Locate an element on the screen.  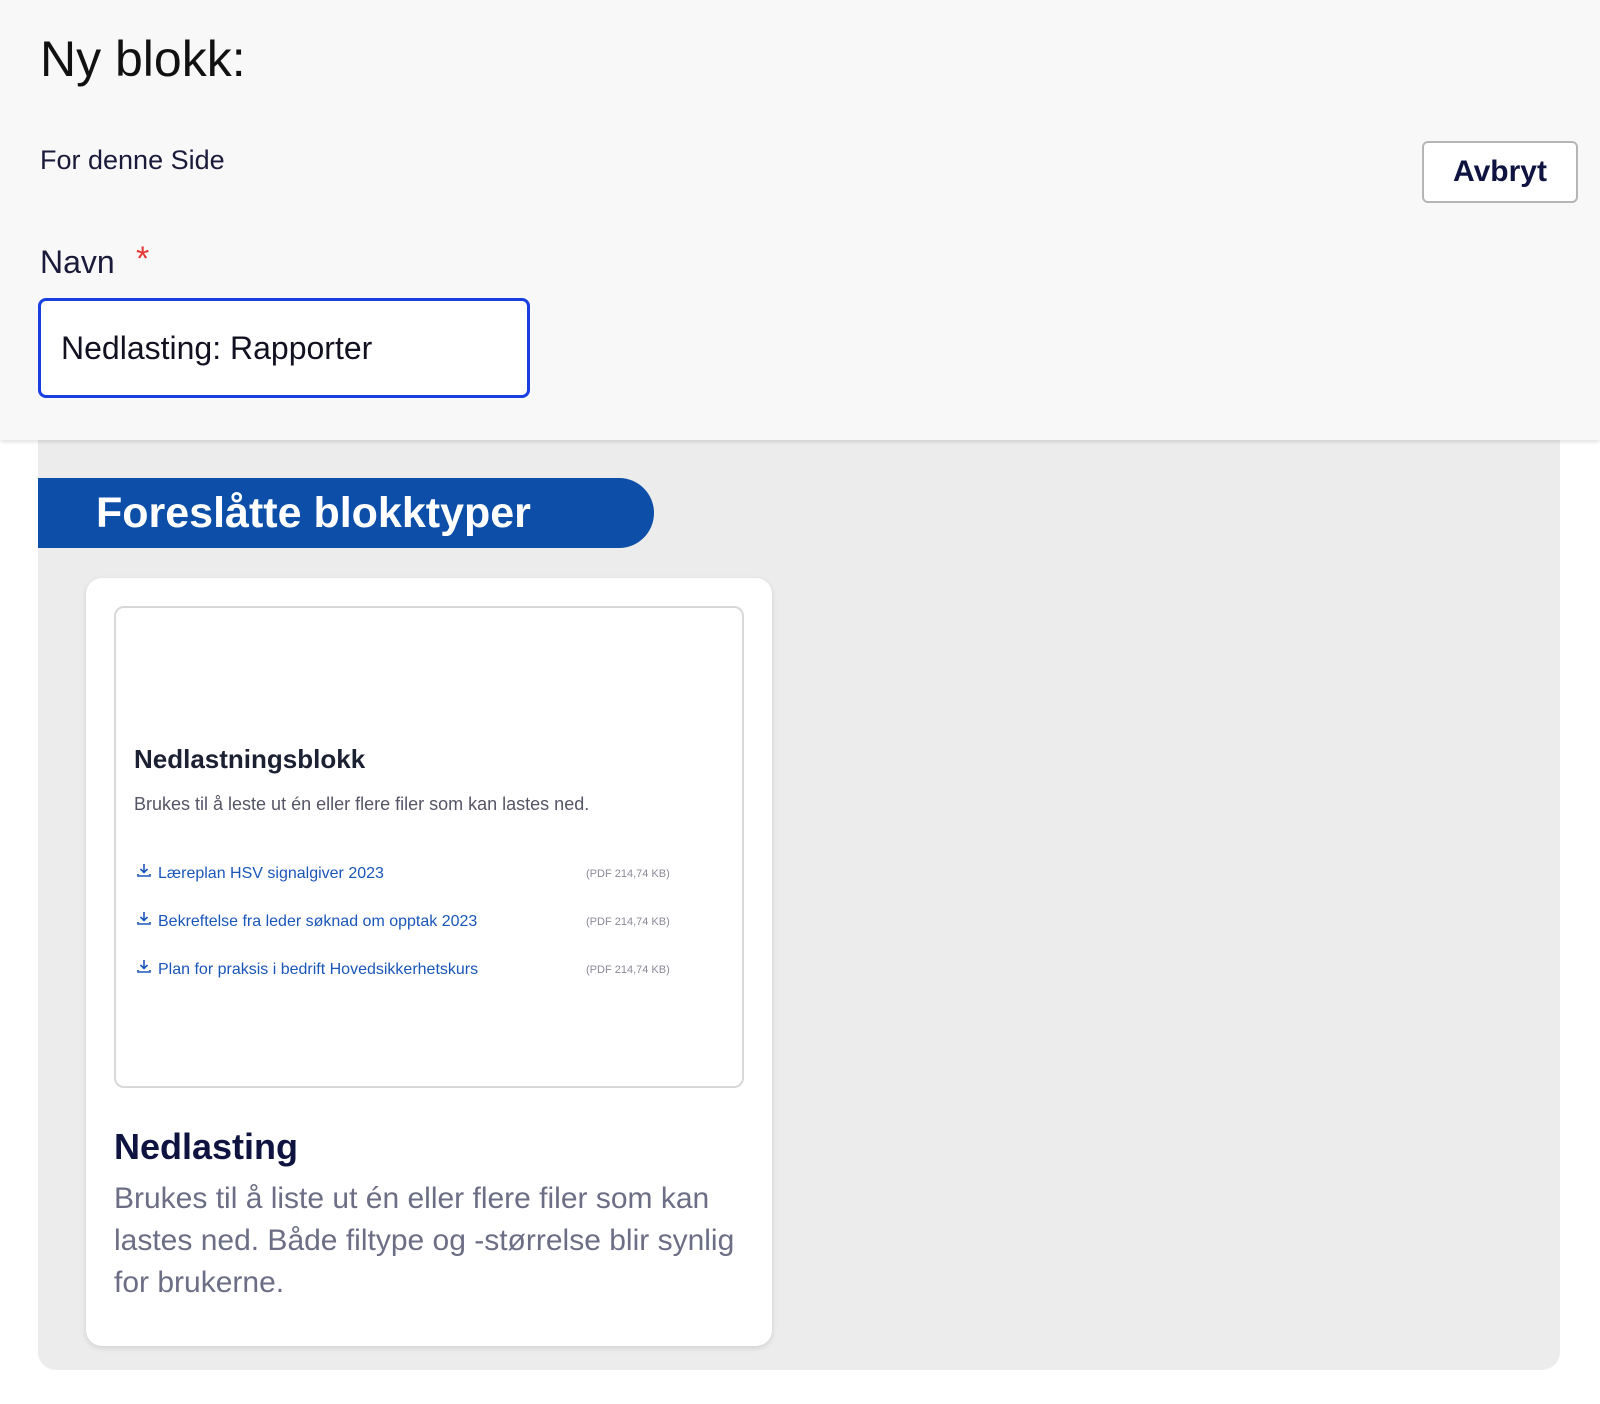
card-title: Nedlasting is located at coordinates (206, 1146).